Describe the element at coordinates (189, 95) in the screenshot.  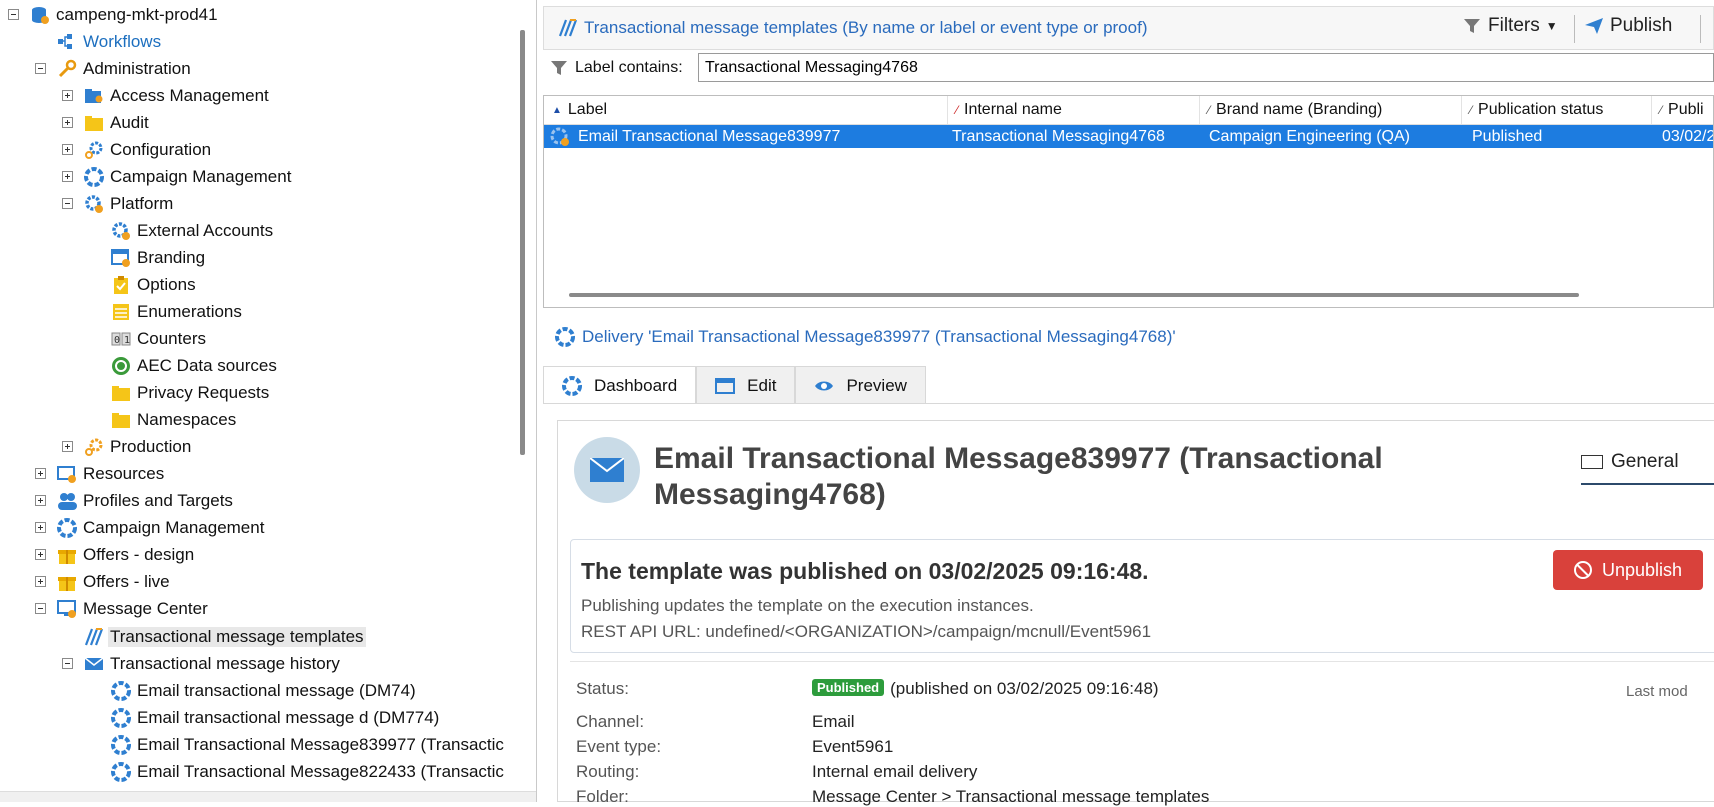
I see `tree-label-access-management: Access Management` at that location.